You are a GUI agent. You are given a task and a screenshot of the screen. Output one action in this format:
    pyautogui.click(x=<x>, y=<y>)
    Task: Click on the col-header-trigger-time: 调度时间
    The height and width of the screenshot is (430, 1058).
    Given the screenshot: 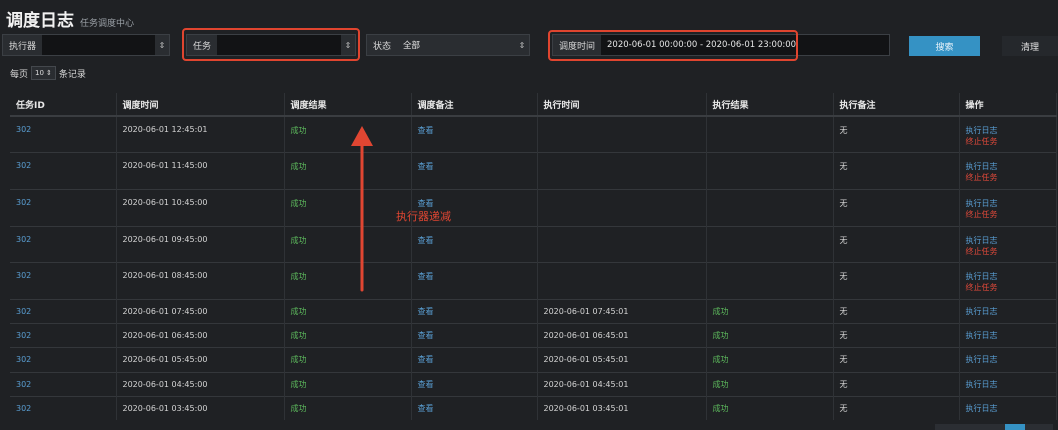 What is the action you would take?
    pyautogui.click(x=200, y=105)
    